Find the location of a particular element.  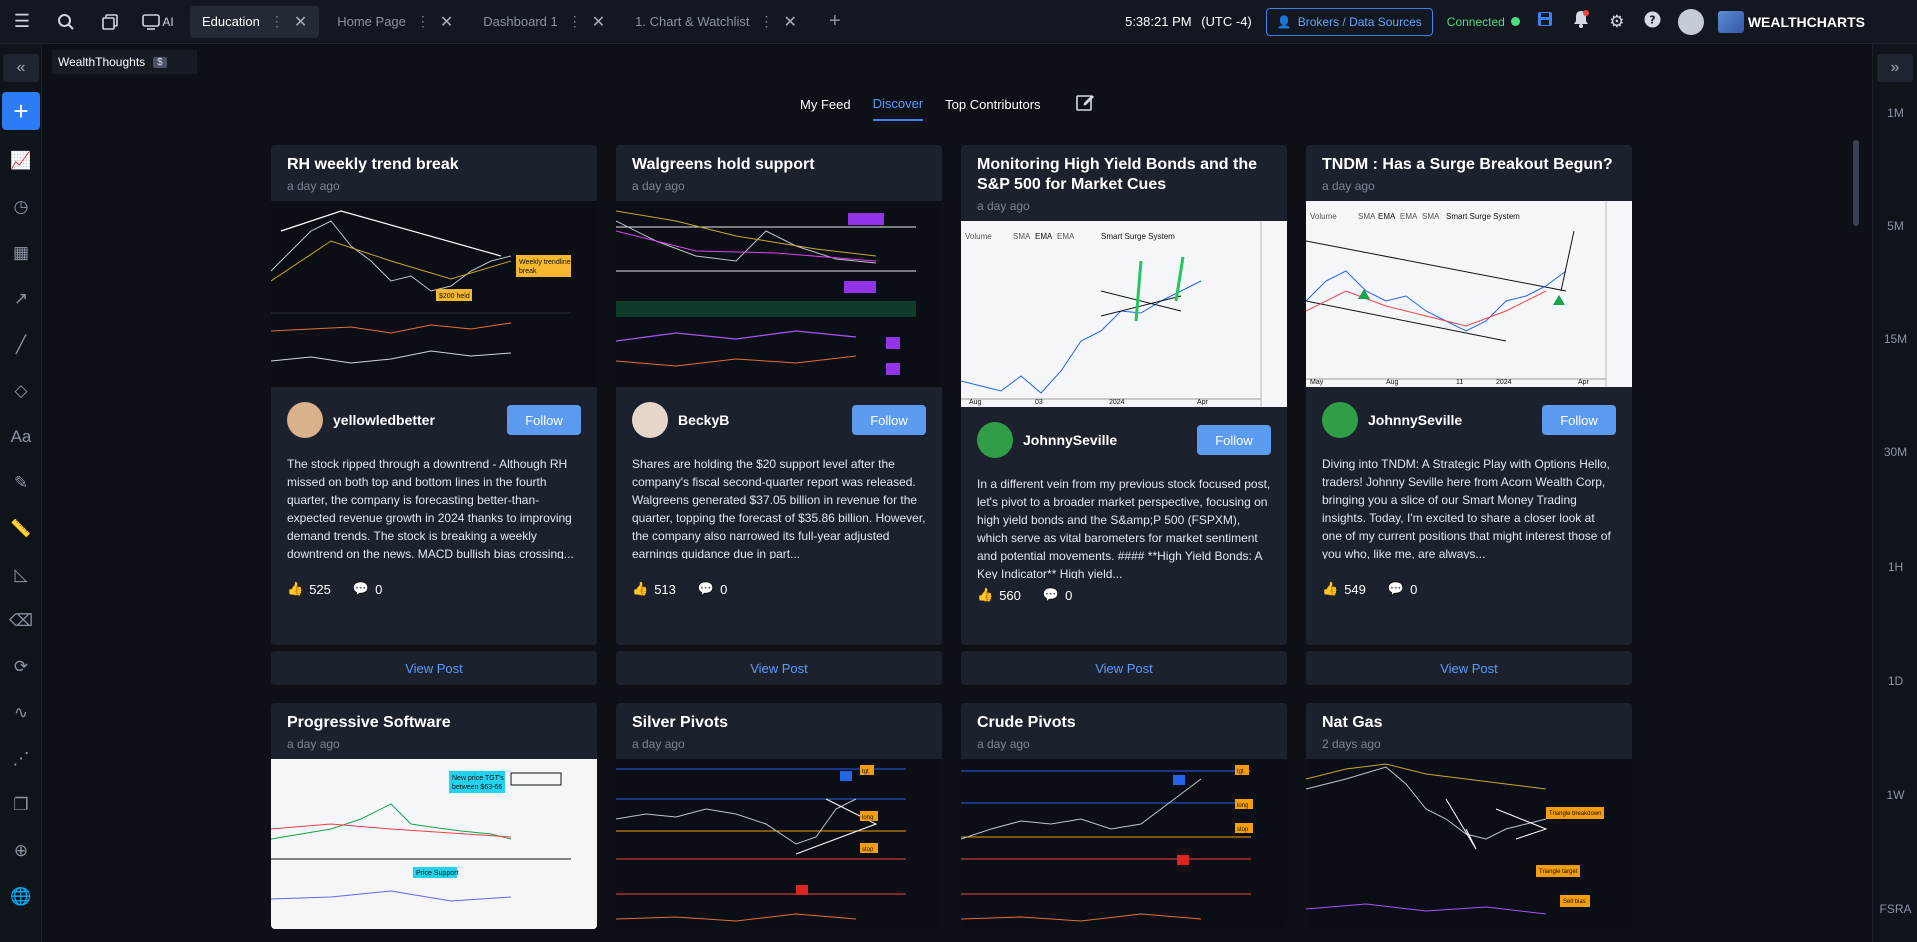

help-icon: ? is located at coordinates (1653, 22).